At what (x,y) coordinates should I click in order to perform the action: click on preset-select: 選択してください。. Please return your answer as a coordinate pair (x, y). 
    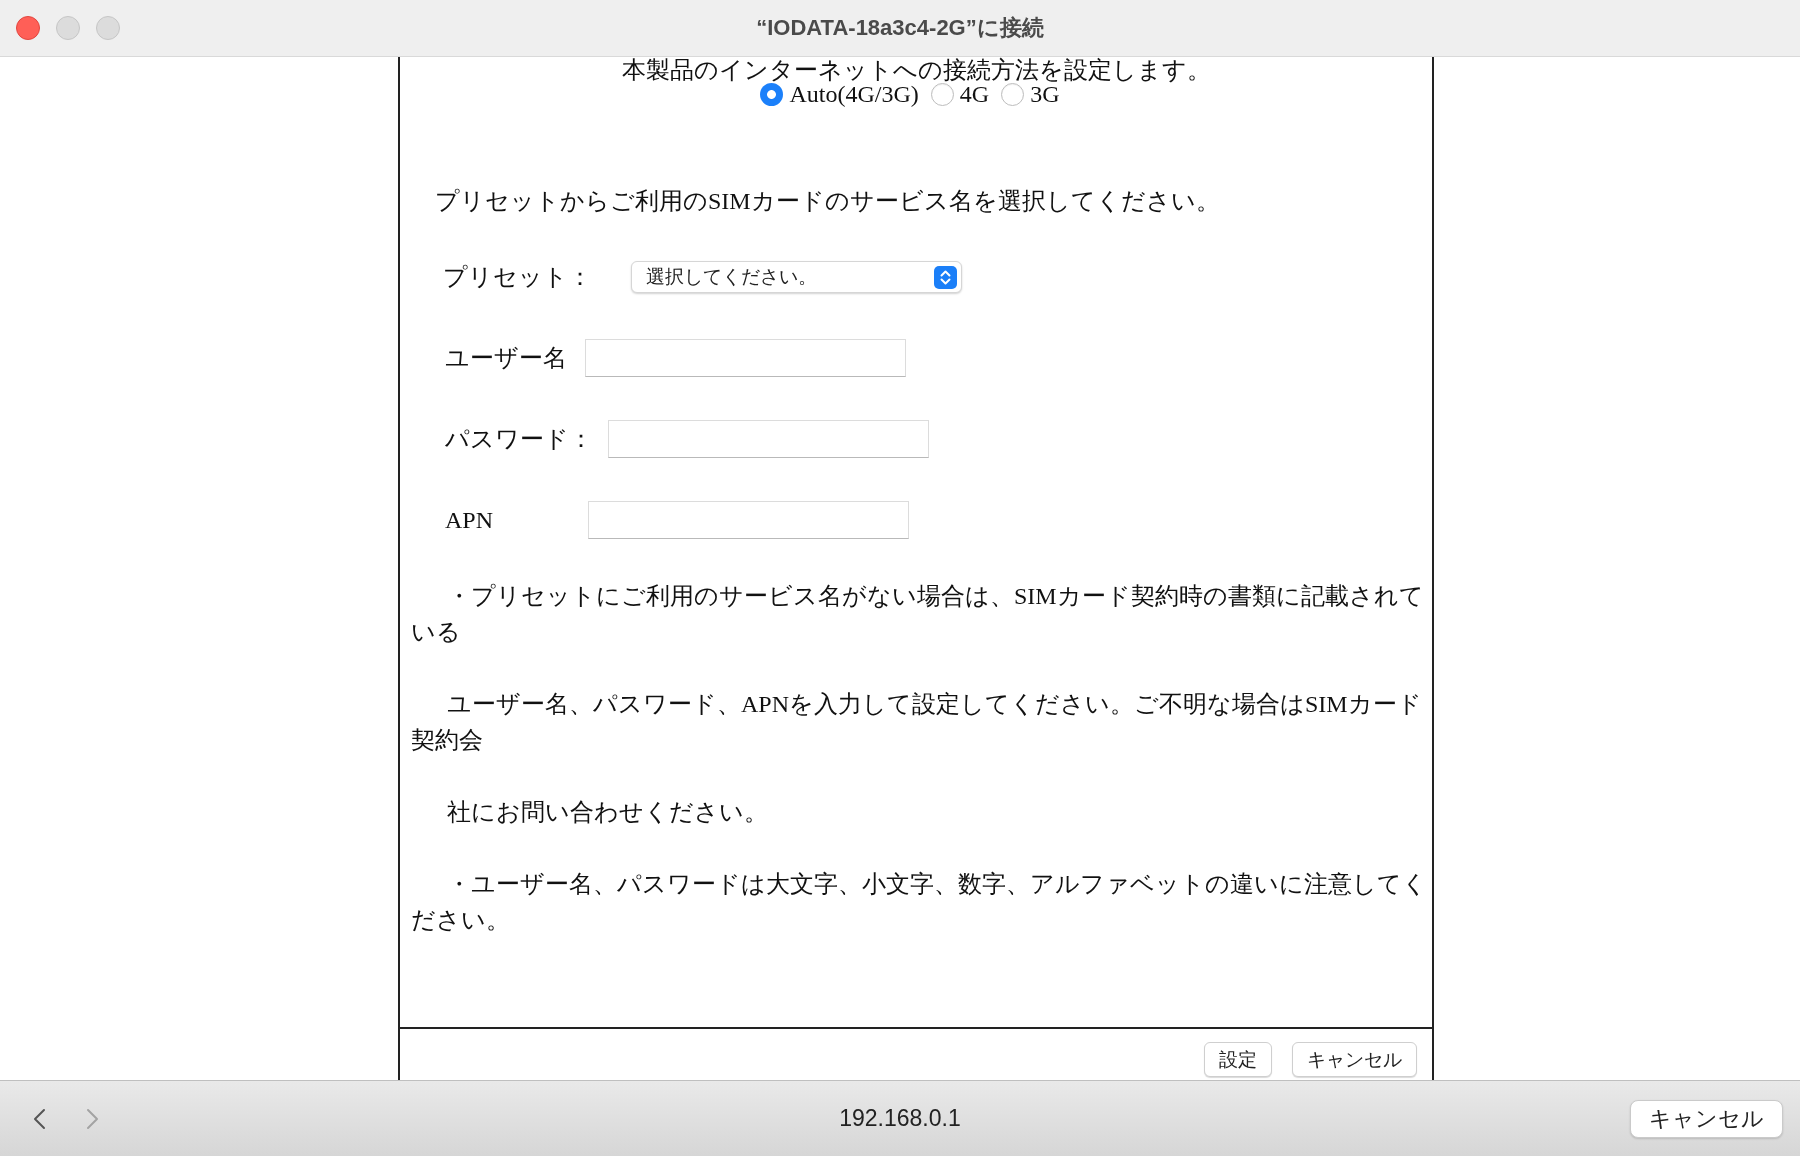
    Looking at the image, I should click on (796, 277).